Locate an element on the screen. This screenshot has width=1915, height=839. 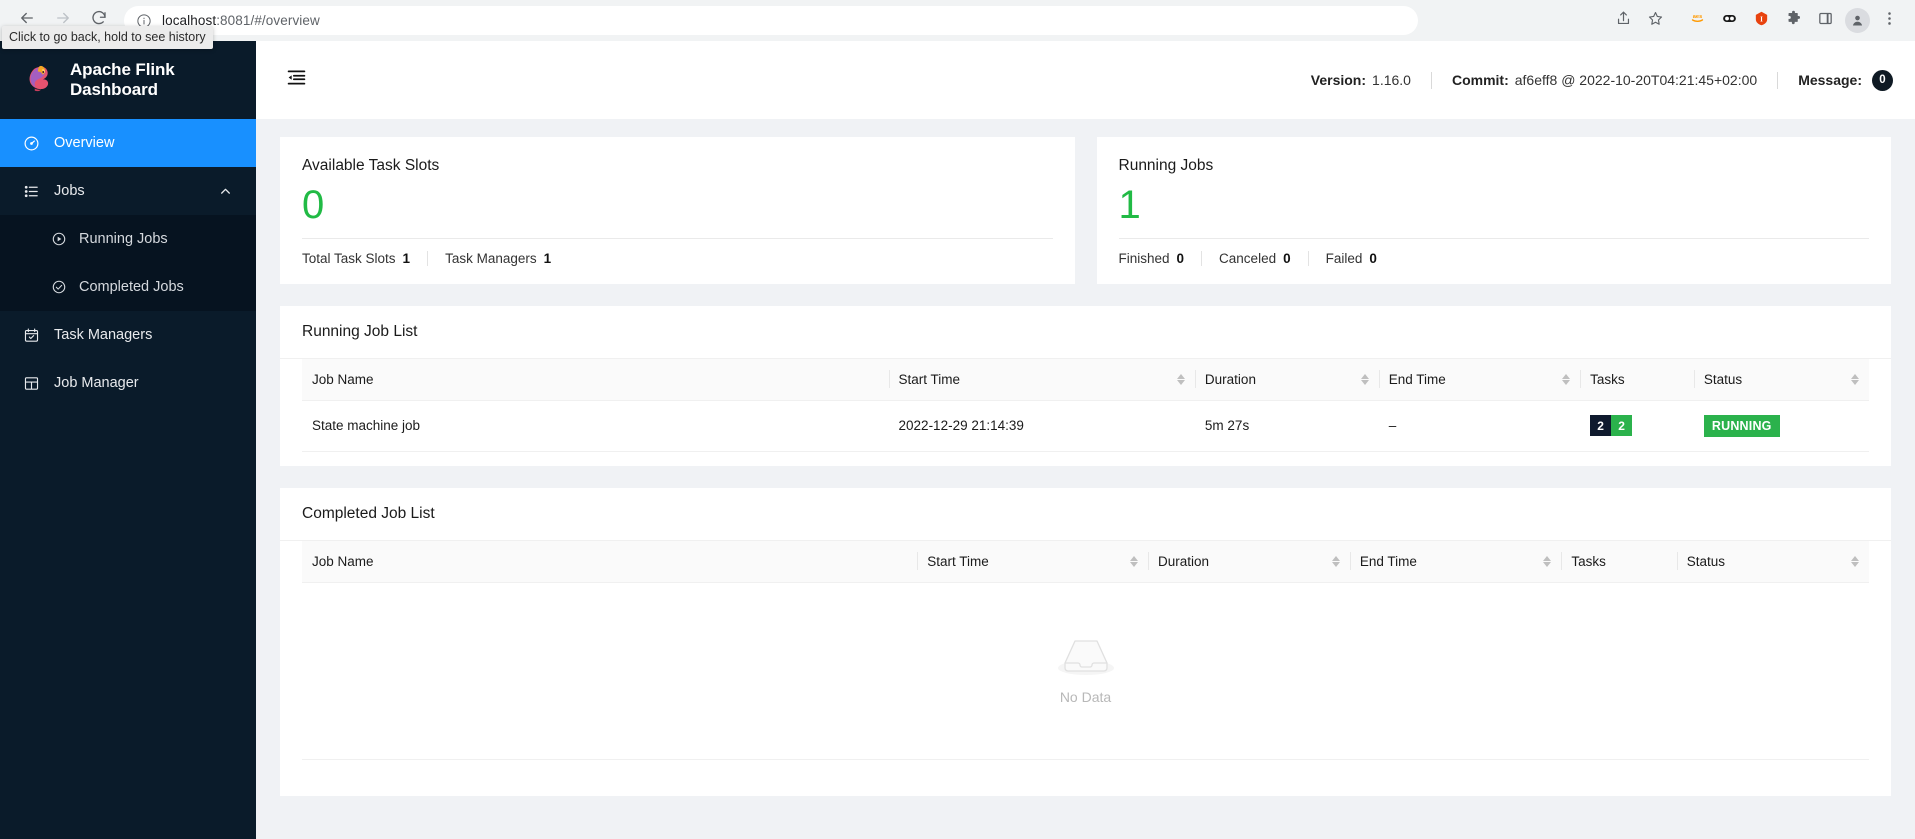
sidebar-item-label-overview: Overview is located at coordinates (84, 143).